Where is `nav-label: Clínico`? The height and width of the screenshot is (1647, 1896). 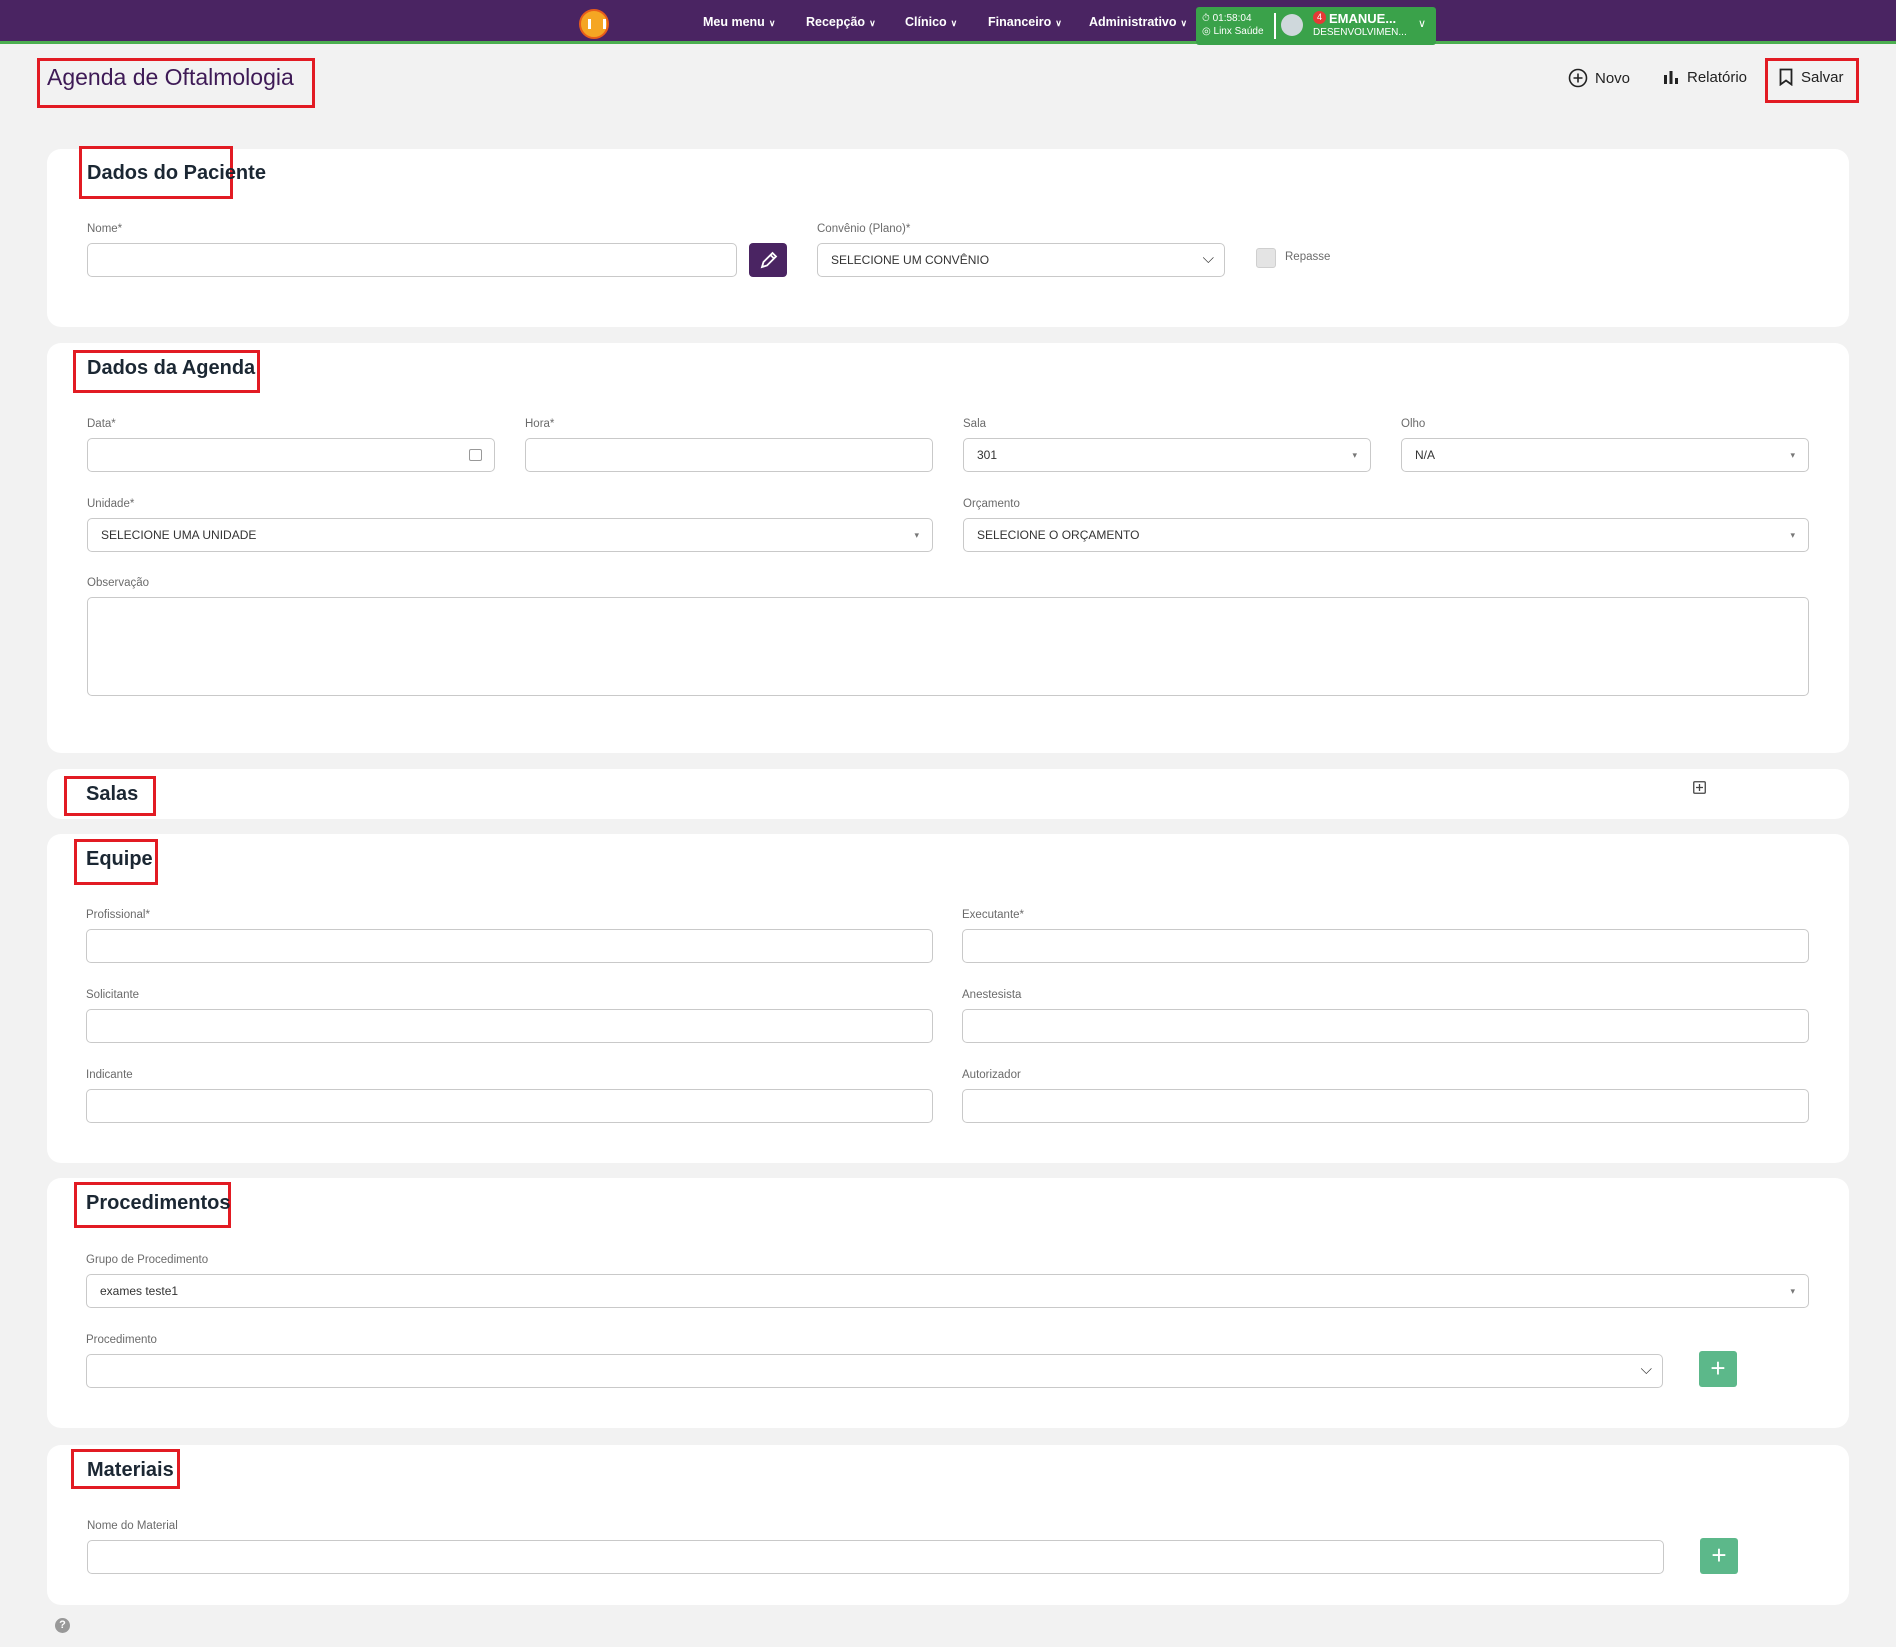
nav-label: Clínico is located at coordinates (926, 22).